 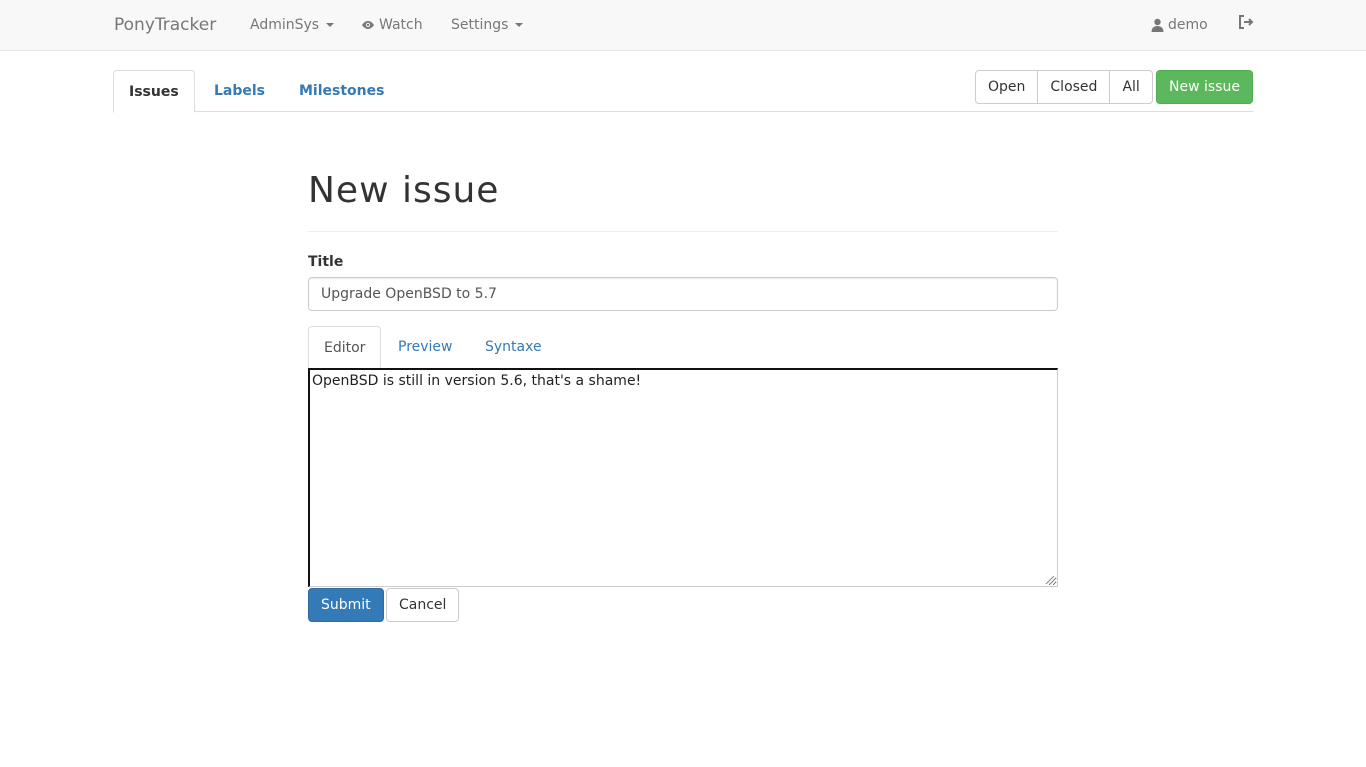 What do you see at coordinates (1204, 87) in the screenshot?
I see `new-issue-button: New issue` at bounding box center [1204, 87].